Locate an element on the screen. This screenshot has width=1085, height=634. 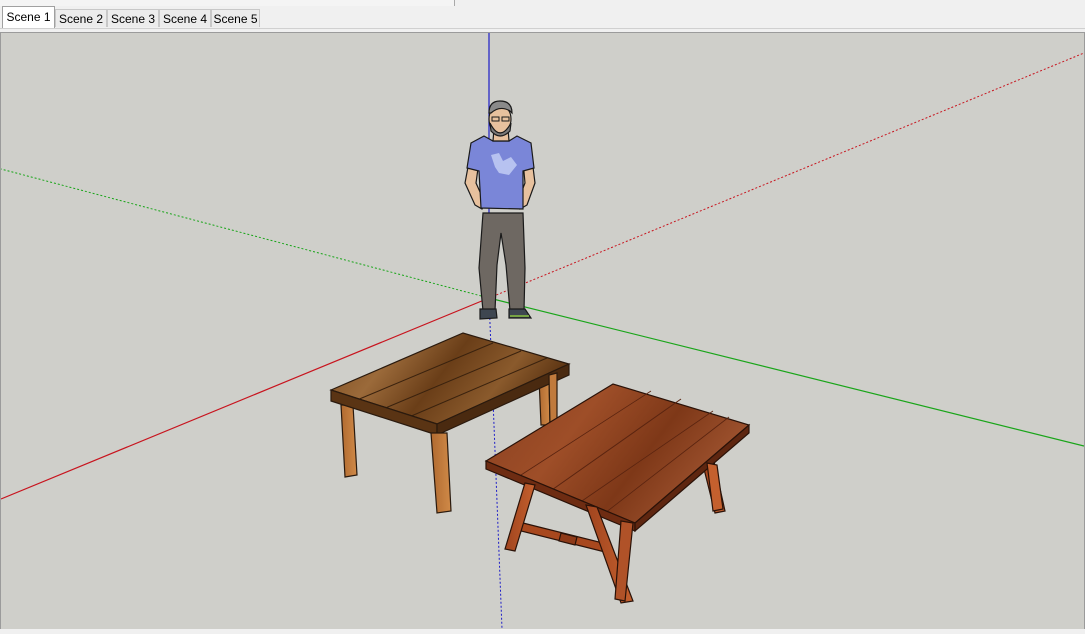
scene-tab-bar: Scene 1 Scene 2 Scene 3 Scene 4 Scene 5 is located at coordinates (542, 17).